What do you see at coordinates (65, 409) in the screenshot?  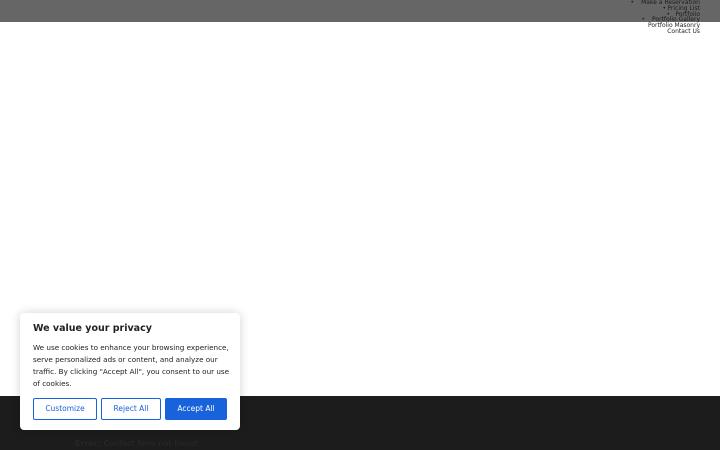 I see `customize-button: Customize` at bounding box center [65, 409].